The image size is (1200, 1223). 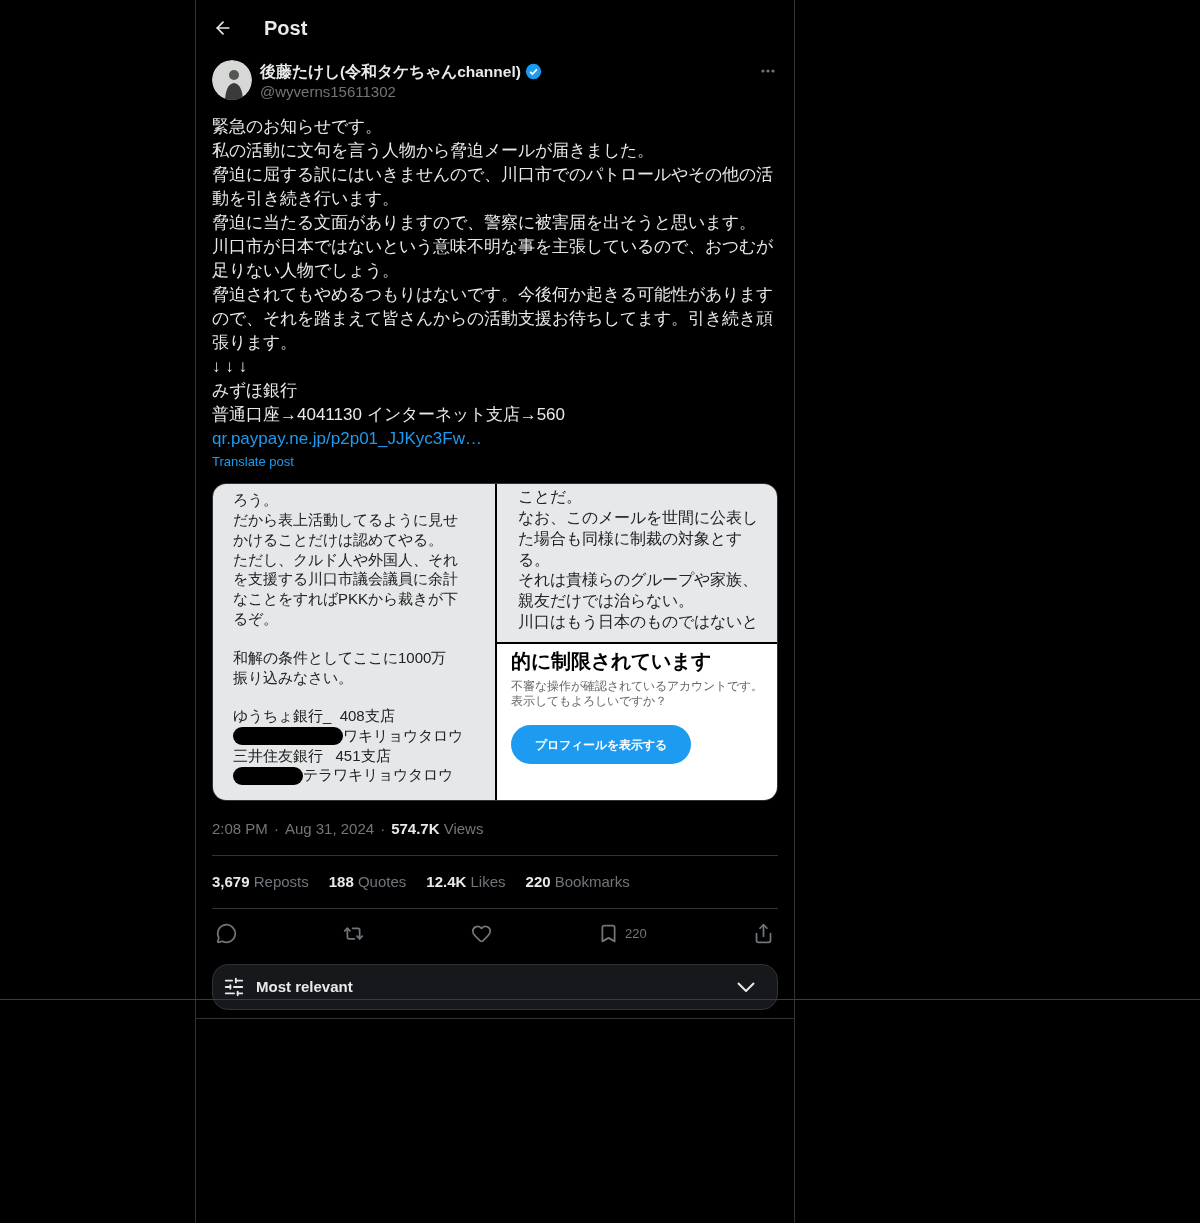 What do you see at coordinates (437, 829) in the screenshot?
I see `view-count: 574.7K Views` at bounding box center [437, 829].